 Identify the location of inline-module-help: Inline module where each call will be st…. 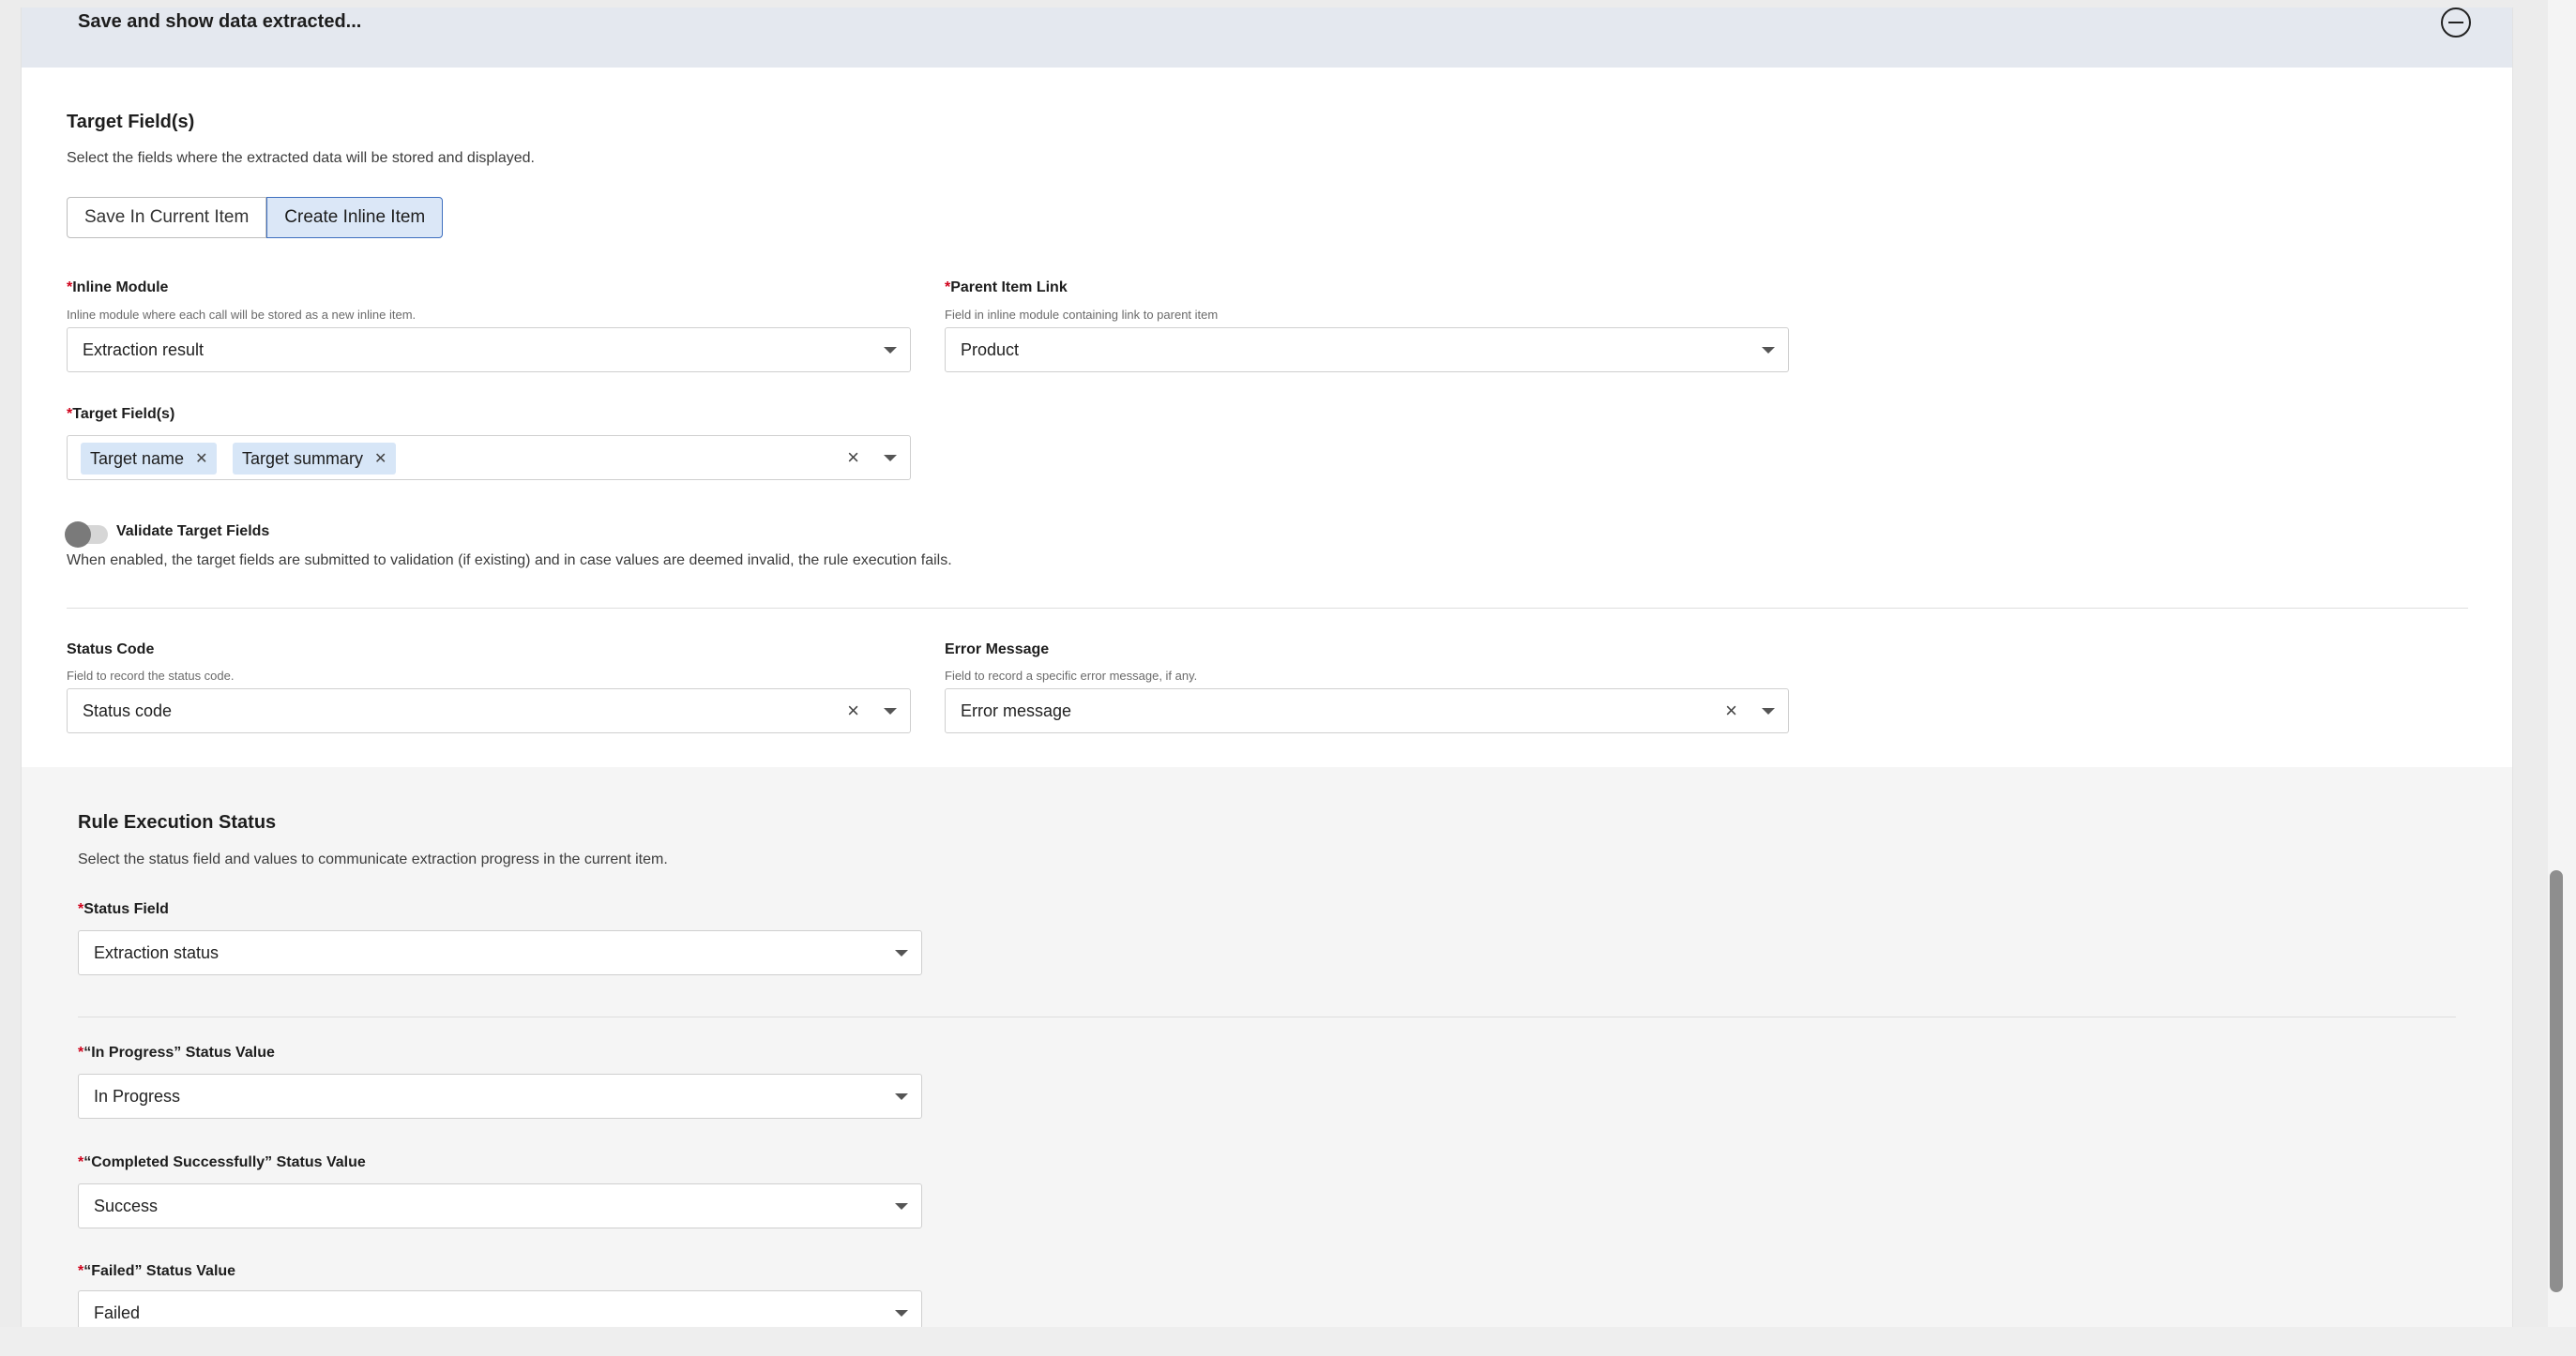
(242, 315).